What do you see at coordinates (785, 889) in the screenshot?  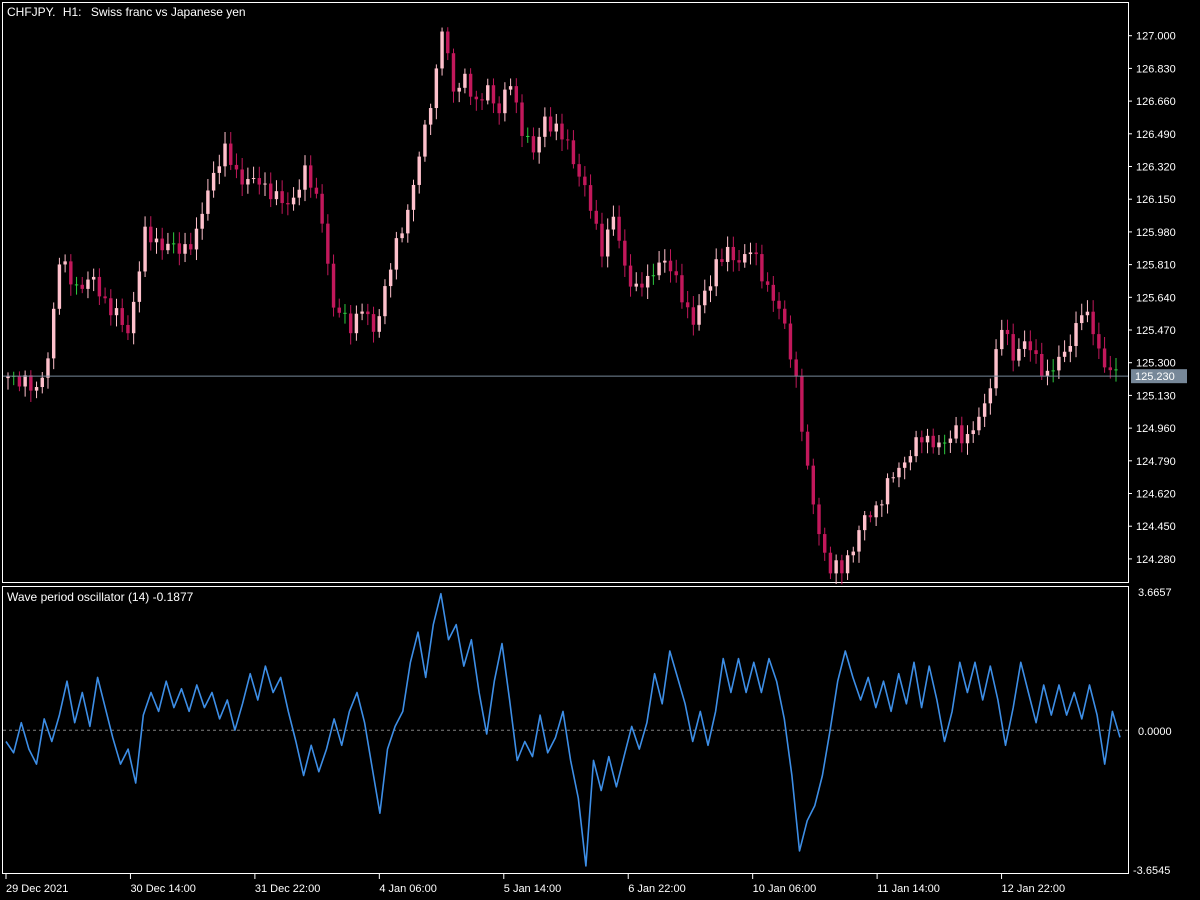 I see `time-axis-label: 10 Jan 06:00` at bounding box center [785, 889].